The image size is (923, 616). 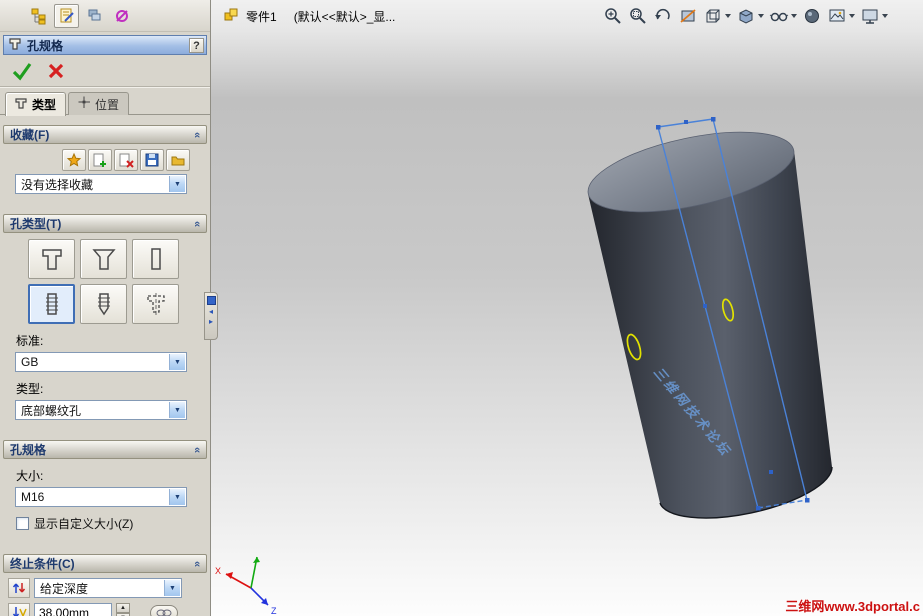 I want to click on link-value-icon, so click(x=164, y=610).